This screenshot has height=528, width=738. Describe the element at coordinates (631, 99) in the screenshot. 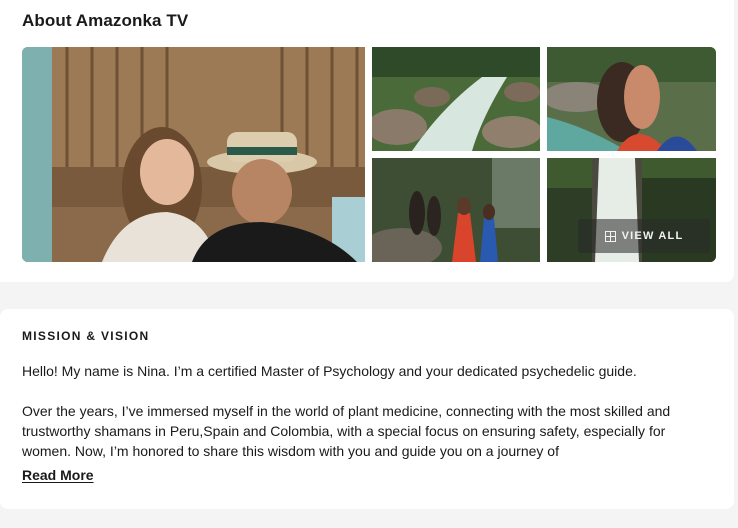

I see `gallery-photo-embrace` at that location.